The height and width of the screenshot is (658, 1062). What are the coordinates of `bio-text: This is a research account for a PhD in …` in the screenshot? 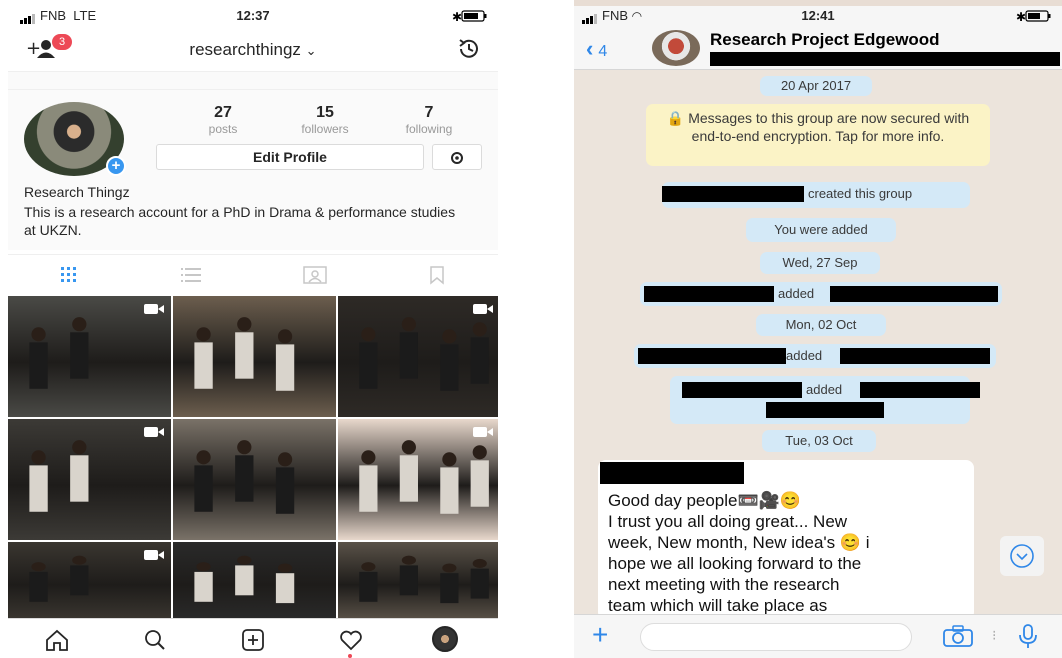 It's located at (240, 221).